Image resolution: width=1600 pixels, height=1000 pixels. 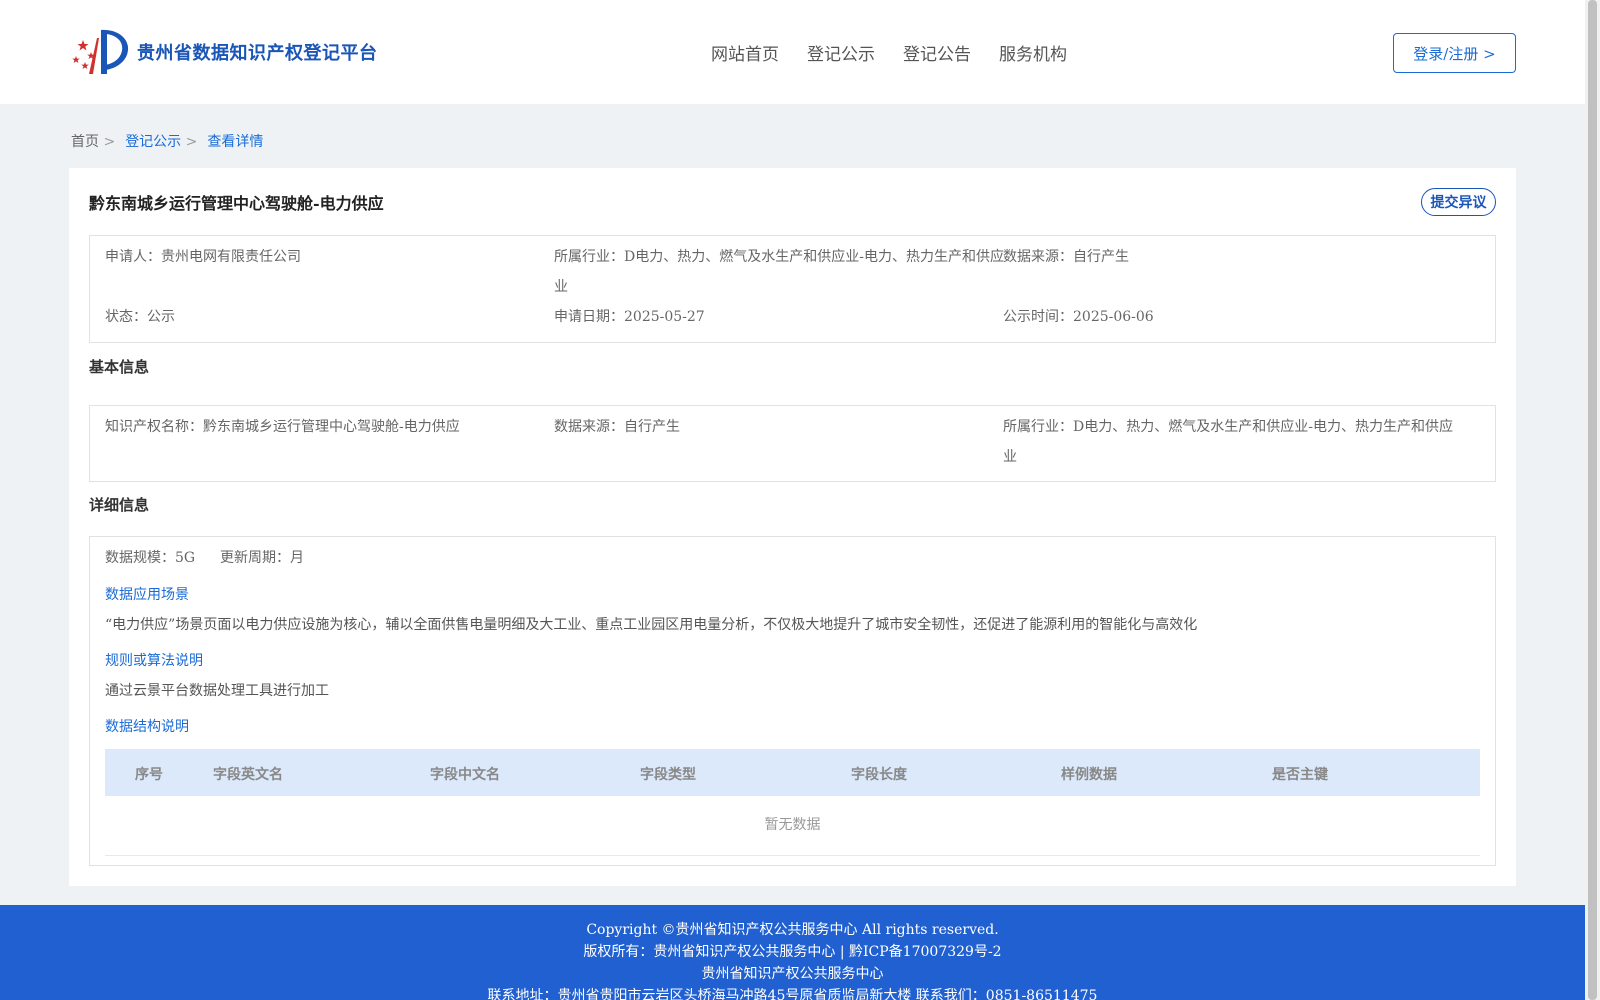 I want to click on applicant-field: 申请人：贵州电网有限责任公司, so click(x=203, y=257).